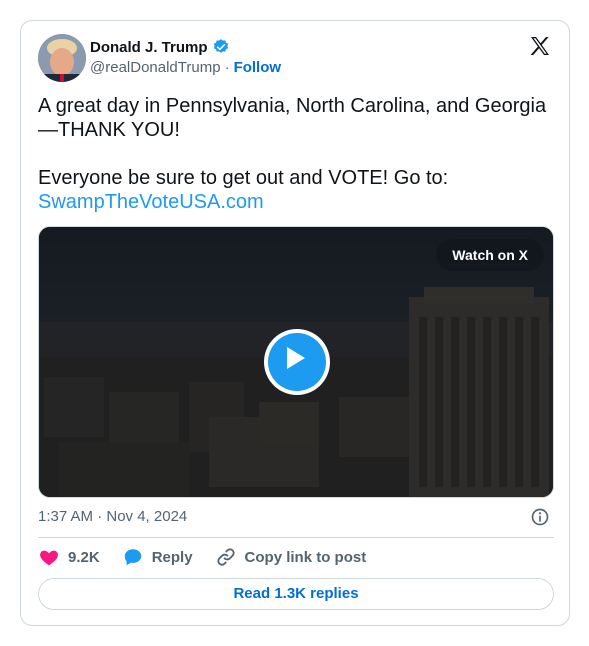  I want to click on action-bar: 9.2K Reply Copy link to post, so click(213, 557).